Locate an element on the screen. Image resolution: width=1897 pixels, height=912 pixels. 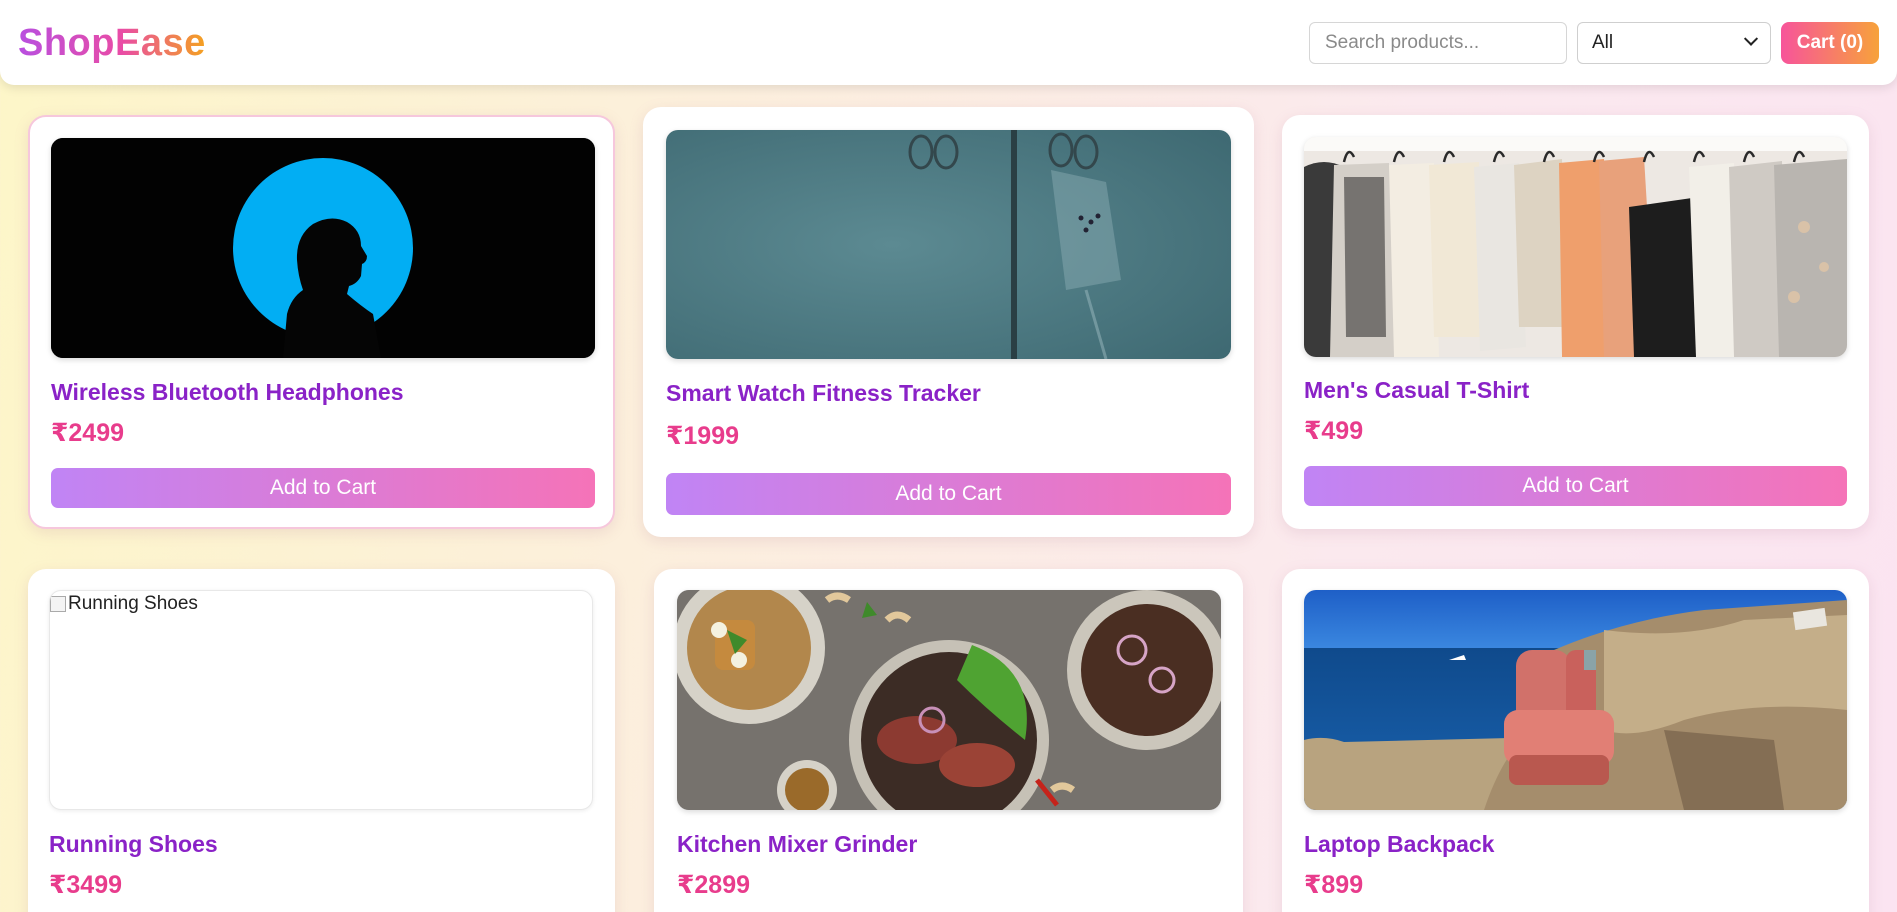
product-price: ₹3499 is located at coordinates (86, 885).